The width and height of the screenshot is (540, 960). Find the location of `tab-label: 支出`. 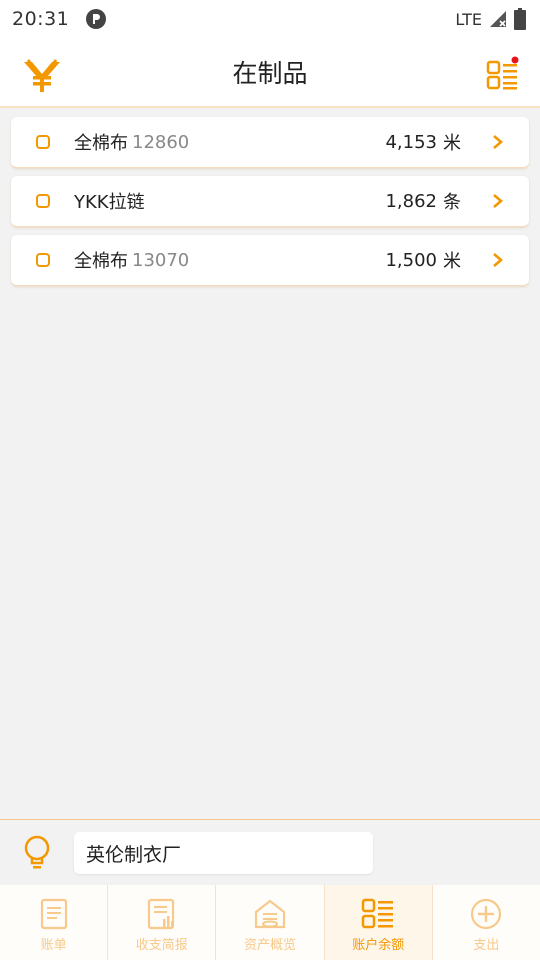

tab-label: 支出 is located at coordinates (486, 945).